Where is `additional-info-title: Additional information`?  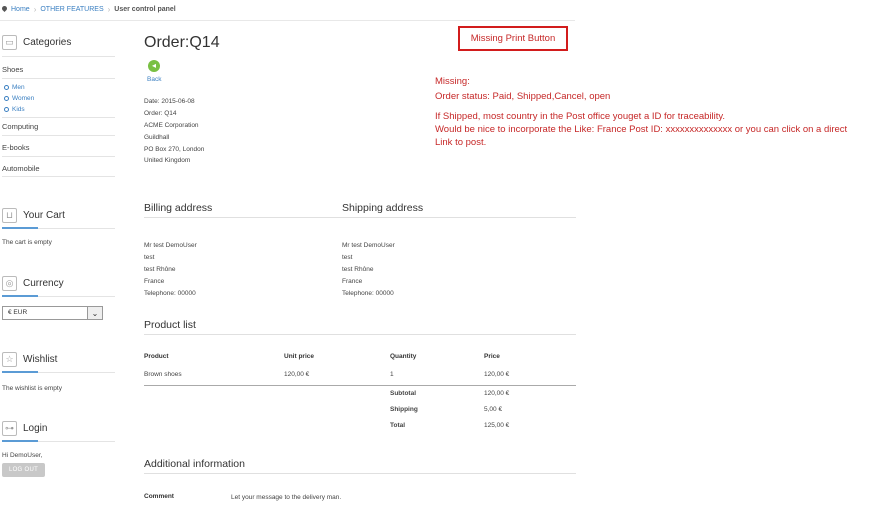
additional-info-title: Additional information is located at coordinates (194, 464).